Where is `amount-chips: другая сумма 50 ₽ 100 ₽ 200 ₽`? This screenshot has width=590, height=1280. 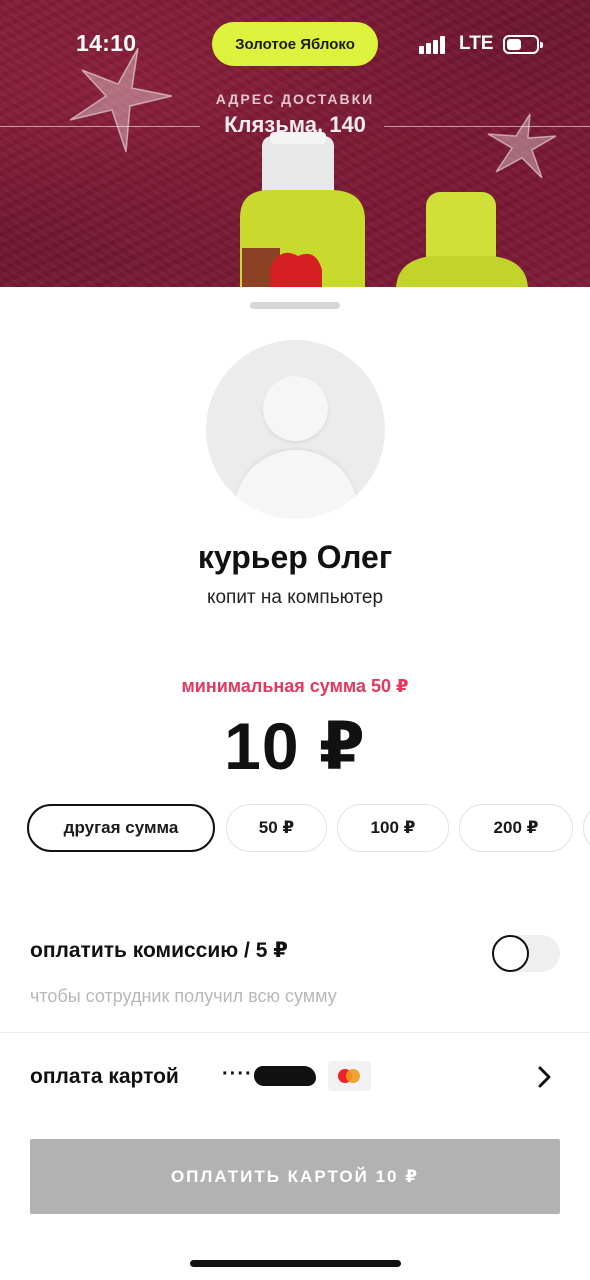
amount-chips: другая сумма 50 ₽ 100 ₽ 200 ₽ is located at coordinates (295, 829).